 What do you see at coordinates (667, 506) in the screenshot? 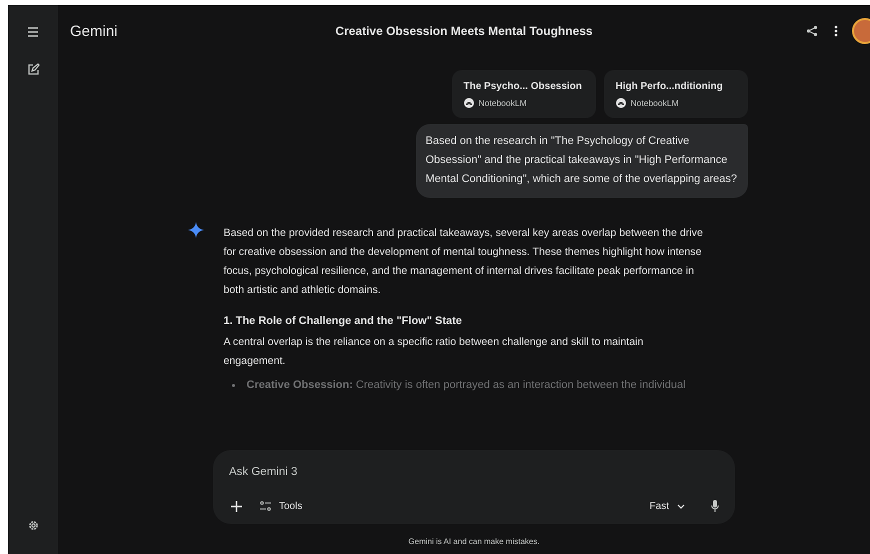
I see `mode-dropdown: Fast` at bounding box center [667, 506].